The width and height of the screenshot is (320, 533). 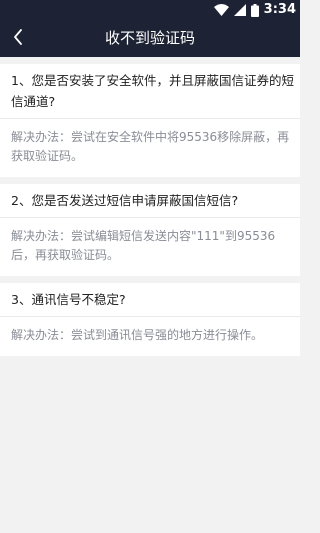 What do you see at coordinates (137, 335) in the screenshot?
I see `faq-answer: 解决办法：尝试到通讯信号强的地方进行操作。` at bounding box center [137, 335].